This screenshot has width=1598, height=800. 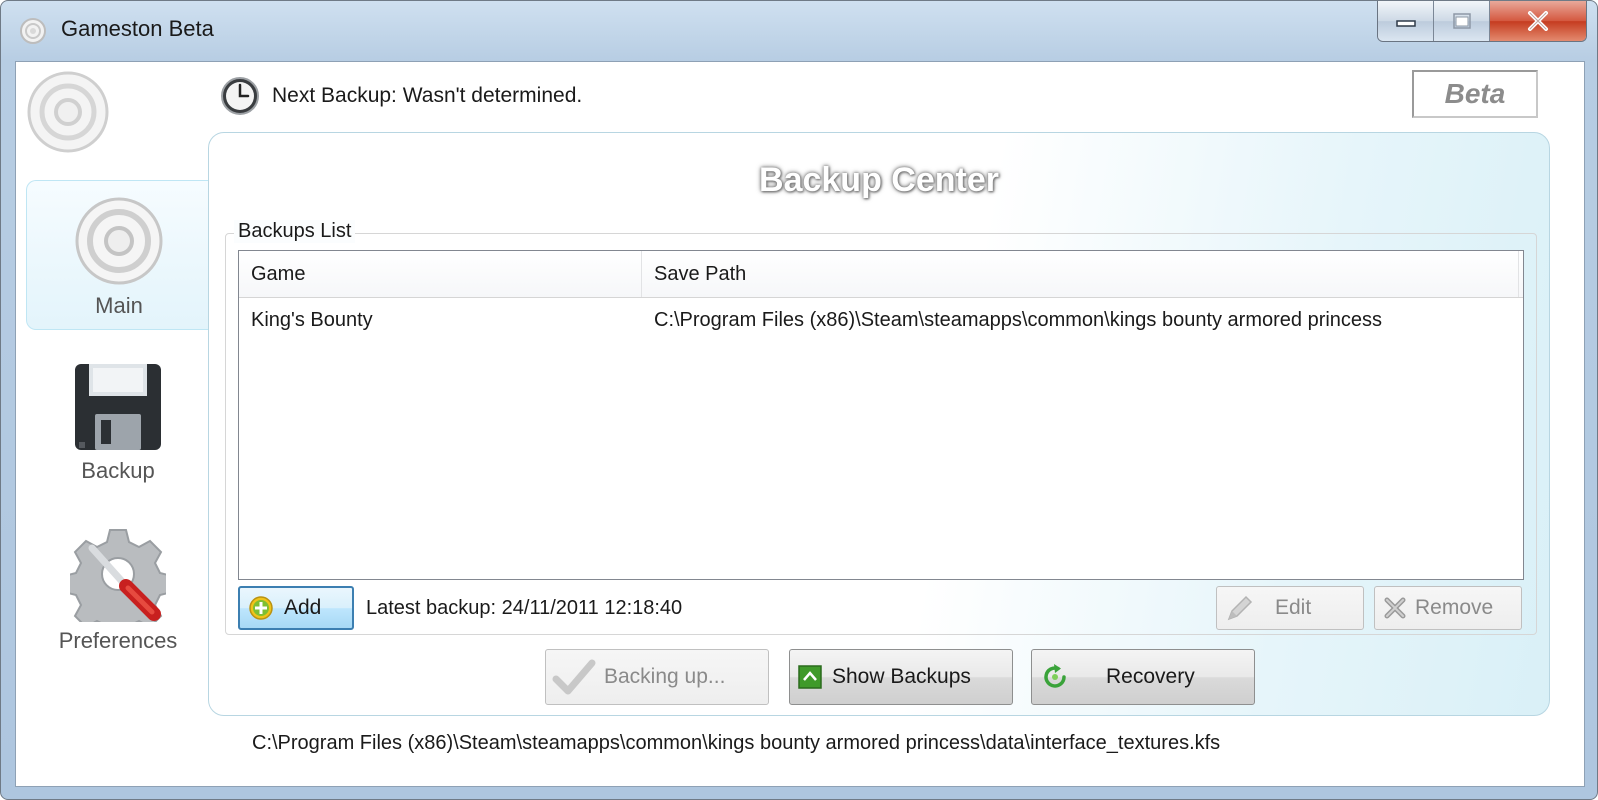 I want to click on recovery-label: Recovery, so click(x=1150, y=676).